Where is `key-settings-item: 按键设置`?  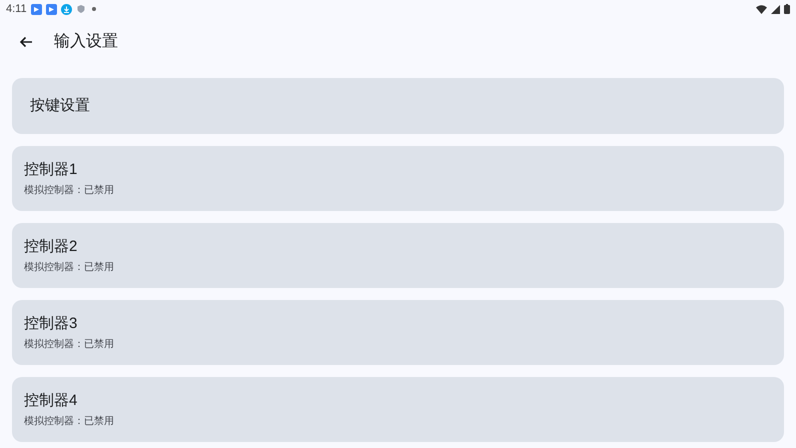 key-settings-item: 按键设置 is located at coordinates (398, 106).